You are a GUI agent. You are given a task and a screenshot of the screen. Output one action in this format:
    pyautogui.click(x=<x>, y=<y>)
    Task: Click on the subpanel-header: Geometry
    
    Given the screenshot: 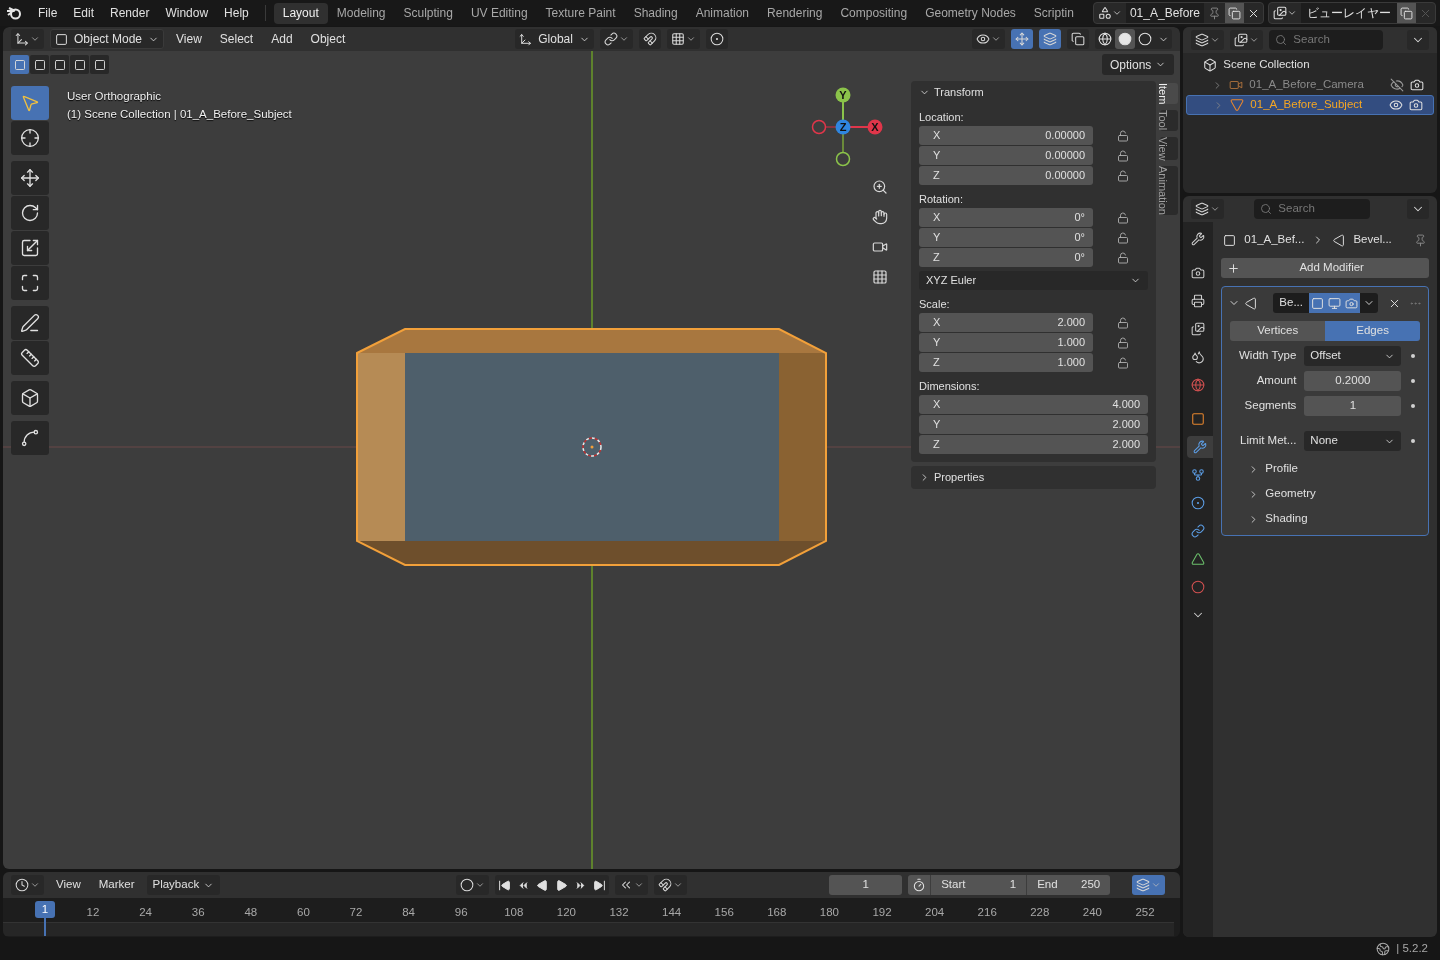 What is the action you would take?
    pyautogui.click(x=1335, y=494)
    